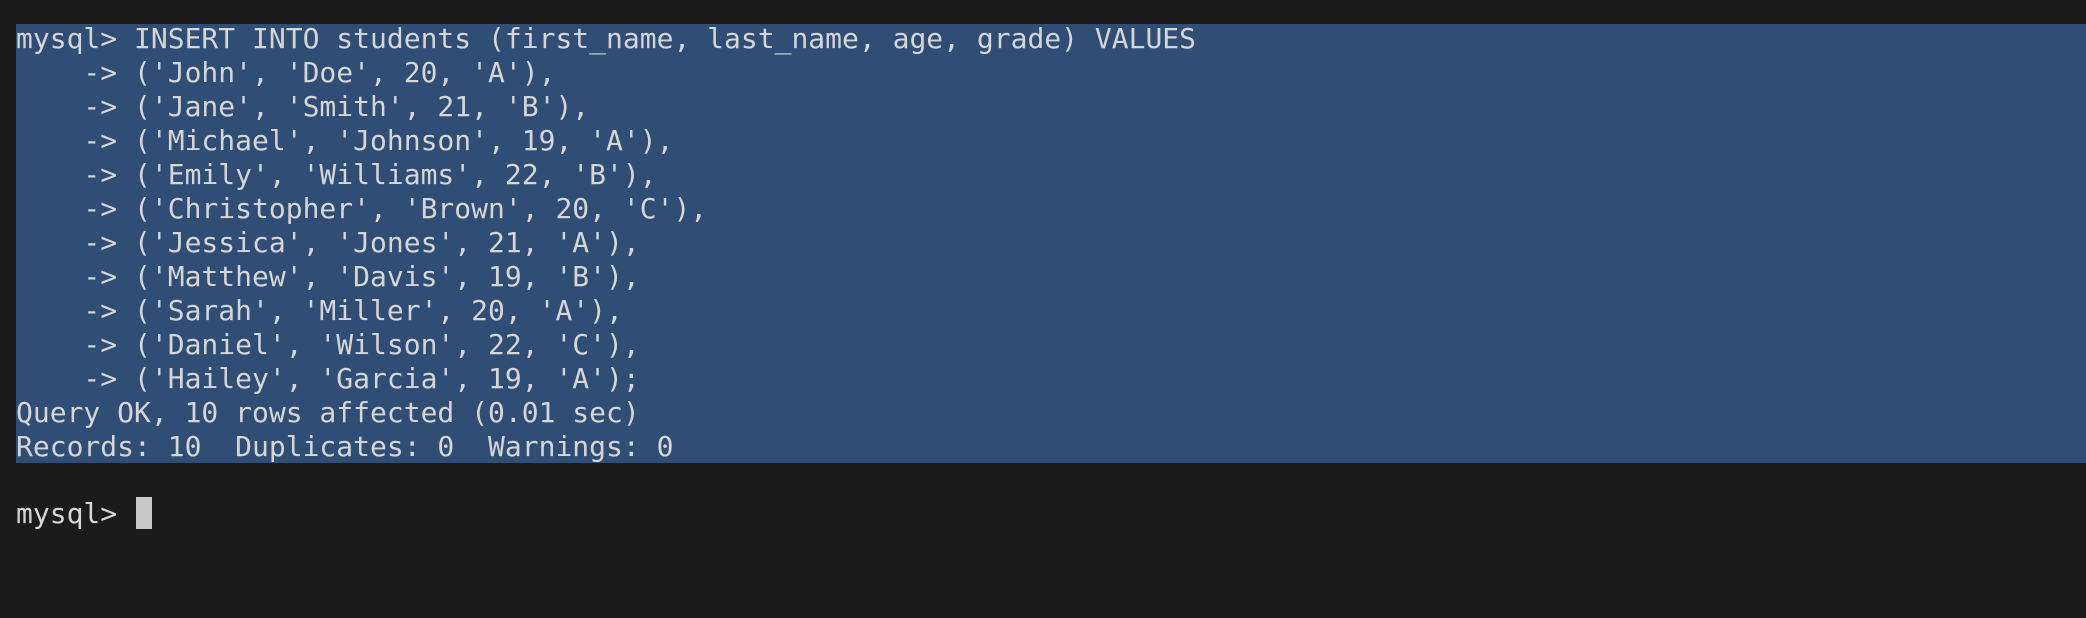 Image resolution: width=2086 pixels, height=618 pixels. Describe the element at coordinates (328, 378) in the screenshot. I see `terminal-line-continuation: -> ('Hailey', 'Garcia', 19, 'A');` at that location.